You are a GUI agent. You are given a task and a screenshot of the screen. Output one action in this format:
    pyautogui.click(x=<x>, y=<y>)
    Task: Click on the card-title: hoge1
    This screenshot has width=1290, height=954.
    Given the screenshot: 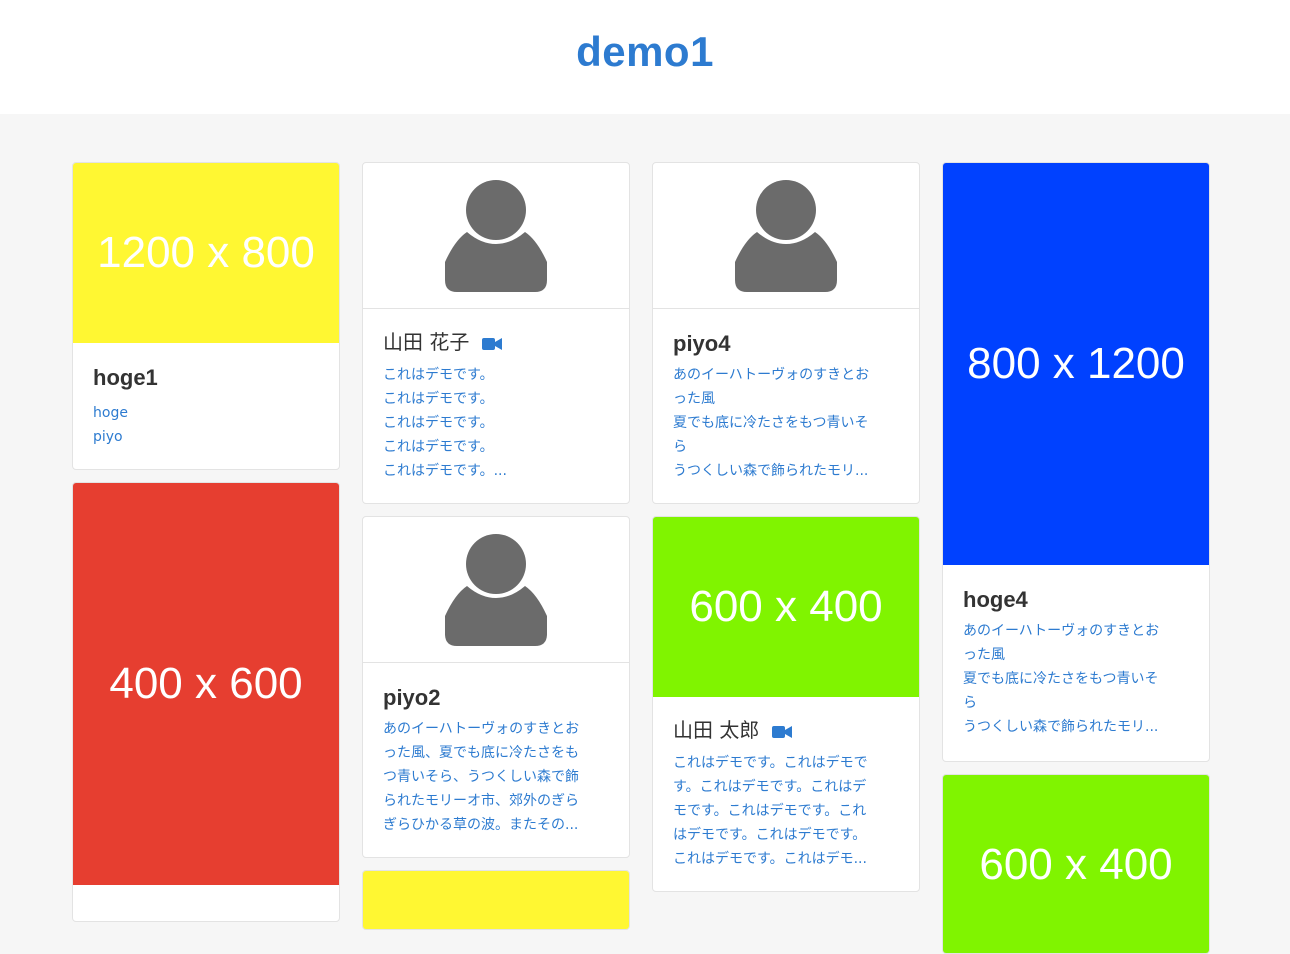 What is the action you would take?
    pyautogui.click(x=125, y=377)
    